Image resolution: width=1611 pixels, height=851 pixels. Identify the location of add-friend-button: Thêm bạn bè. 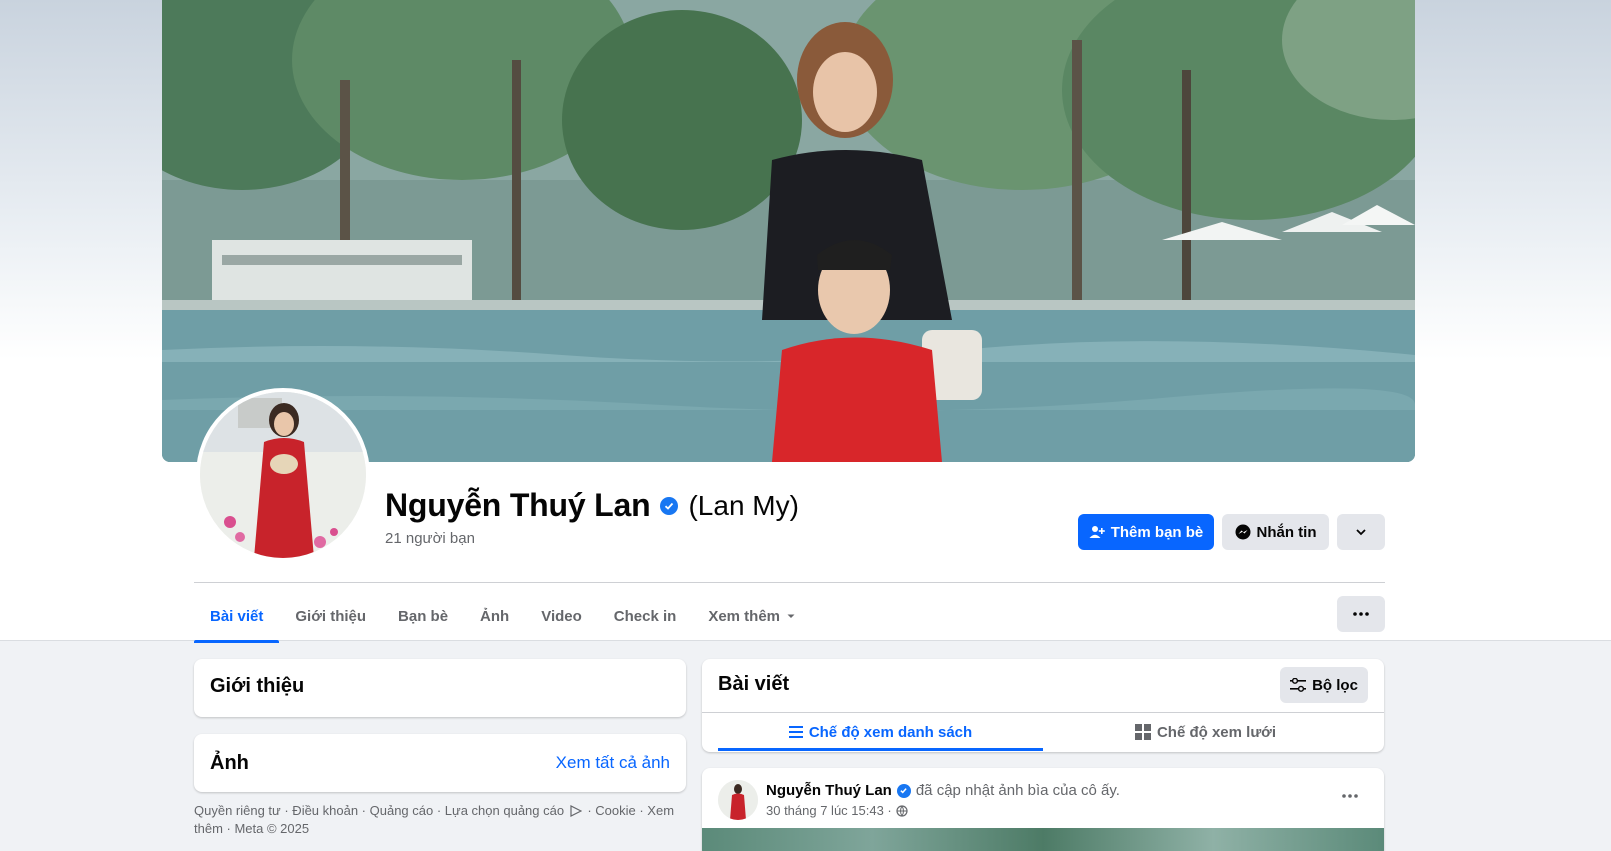
(1146, 532).